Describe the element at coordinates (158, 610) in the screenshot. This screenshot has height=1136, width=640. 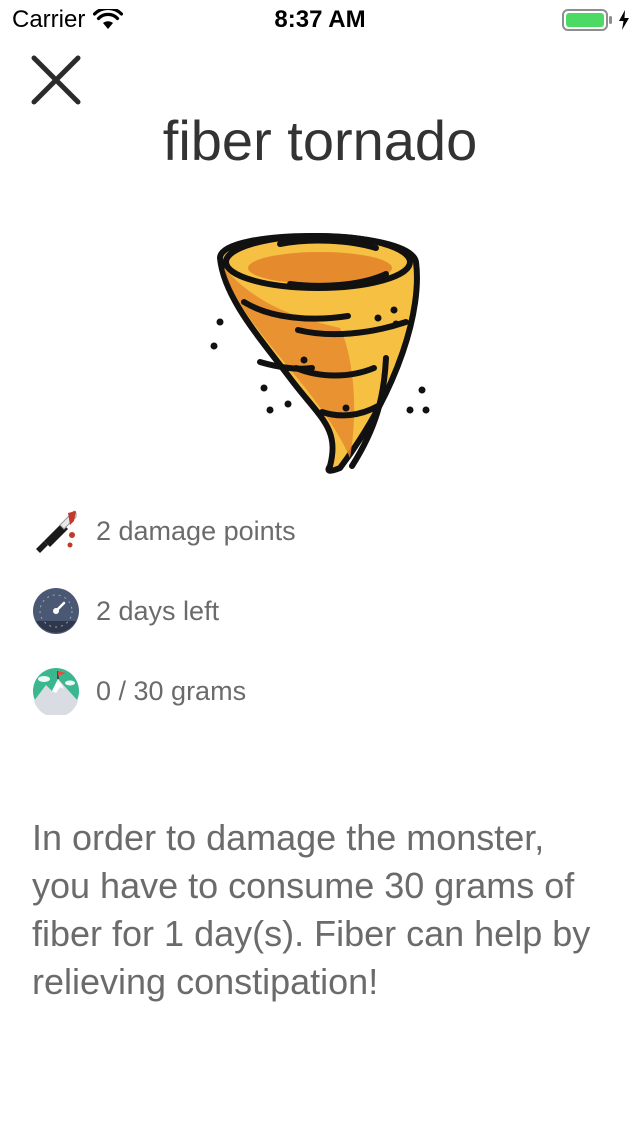
I see `stat-days-label: 2 days left` at that location.